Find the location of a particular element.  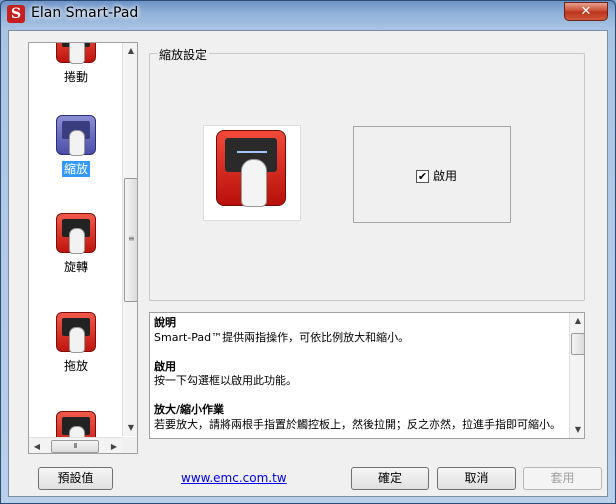

enable-checkbox: ✔ is located at coordinates (422, 176).